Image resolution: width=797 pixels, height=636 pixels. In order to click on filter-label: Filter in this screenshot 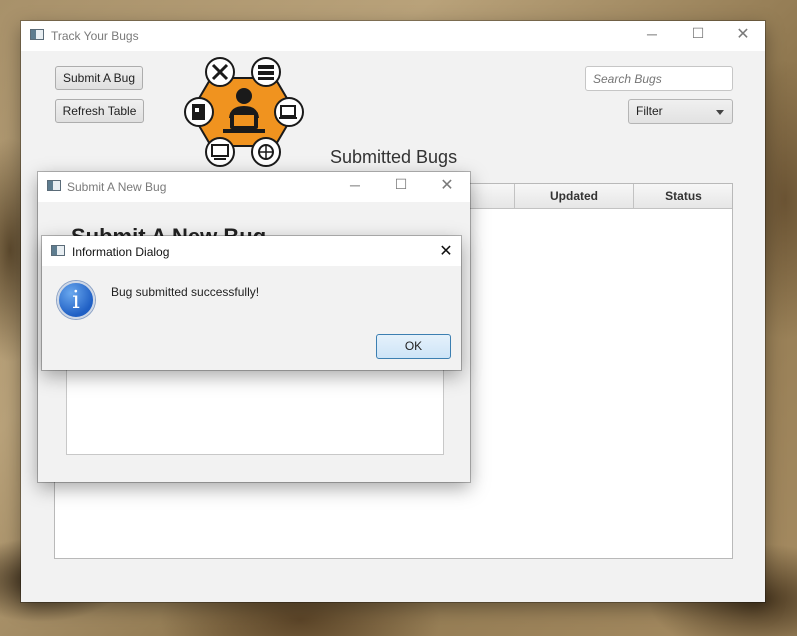, I will do `click(649, 111)`.